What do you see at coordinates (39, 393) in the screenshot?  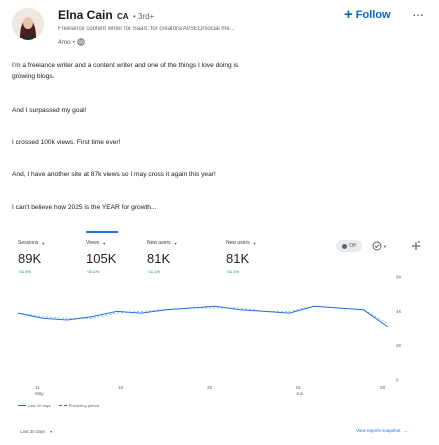 I see `x-tick-month-label: May` at bounding box center [39, 393].